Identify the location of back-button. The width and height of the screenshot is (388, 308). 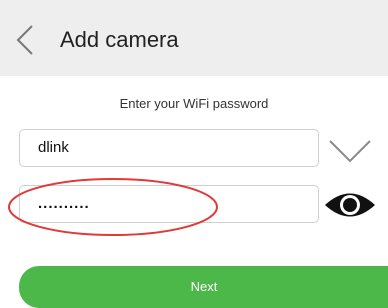
(25, 40).